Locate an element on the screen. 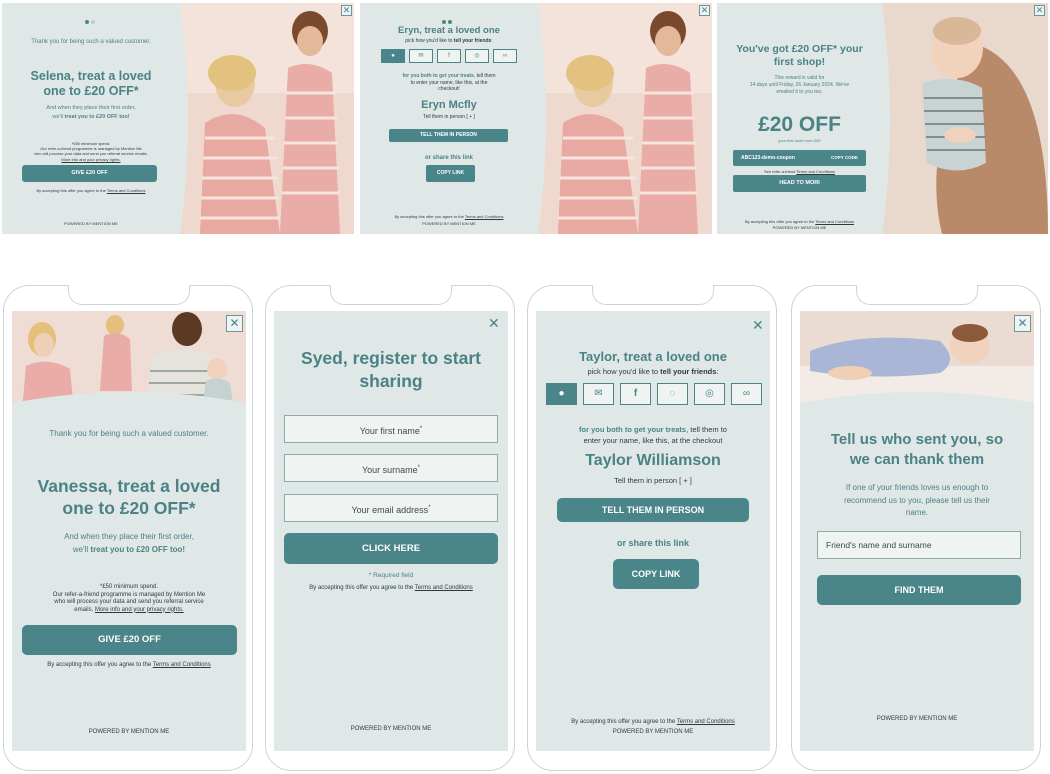 This screenshot has height=774, width=1050. first-name-placeholder: Your first name is located at coordinates (389, 431).